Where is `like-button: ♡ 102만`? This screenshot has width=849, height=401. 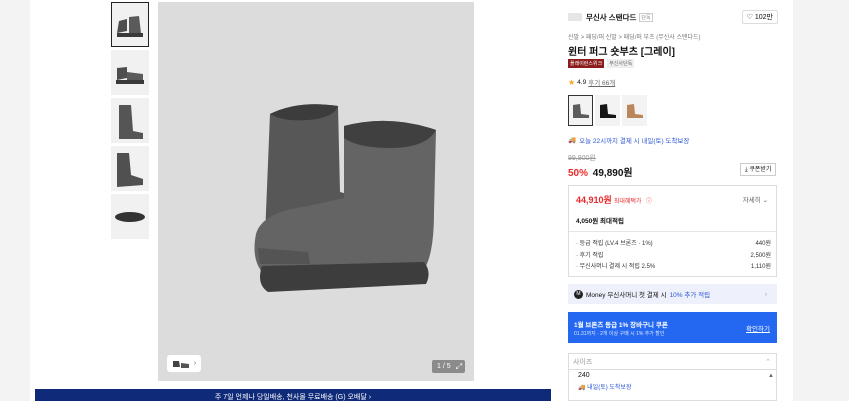 like-button: ♡ 102만 is located at coordinates (759, 17).